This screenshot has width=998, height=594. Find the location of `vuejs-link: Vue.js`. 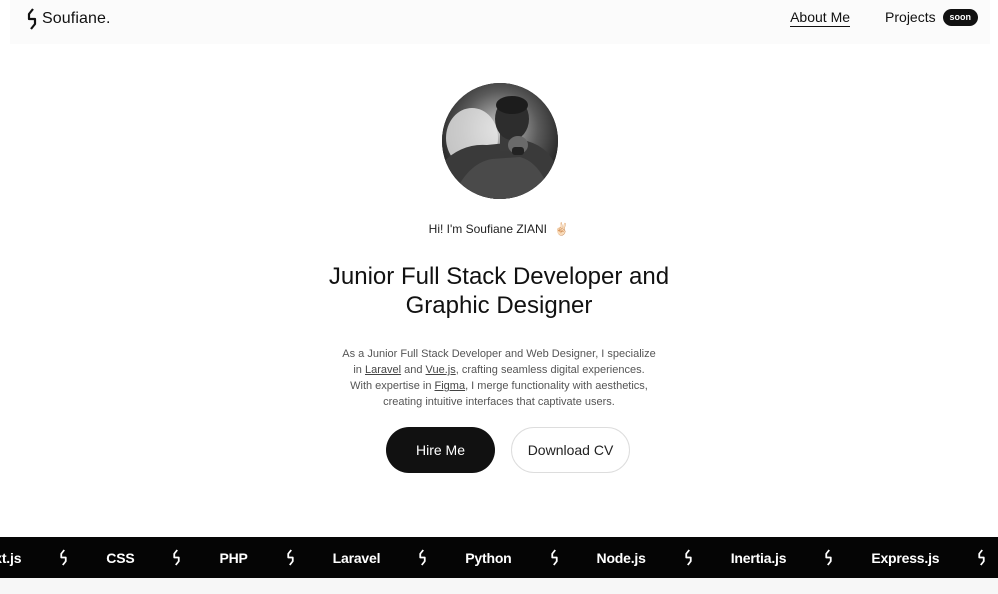

vuejs-link: Vue.js is located at coordinates (441, 370).